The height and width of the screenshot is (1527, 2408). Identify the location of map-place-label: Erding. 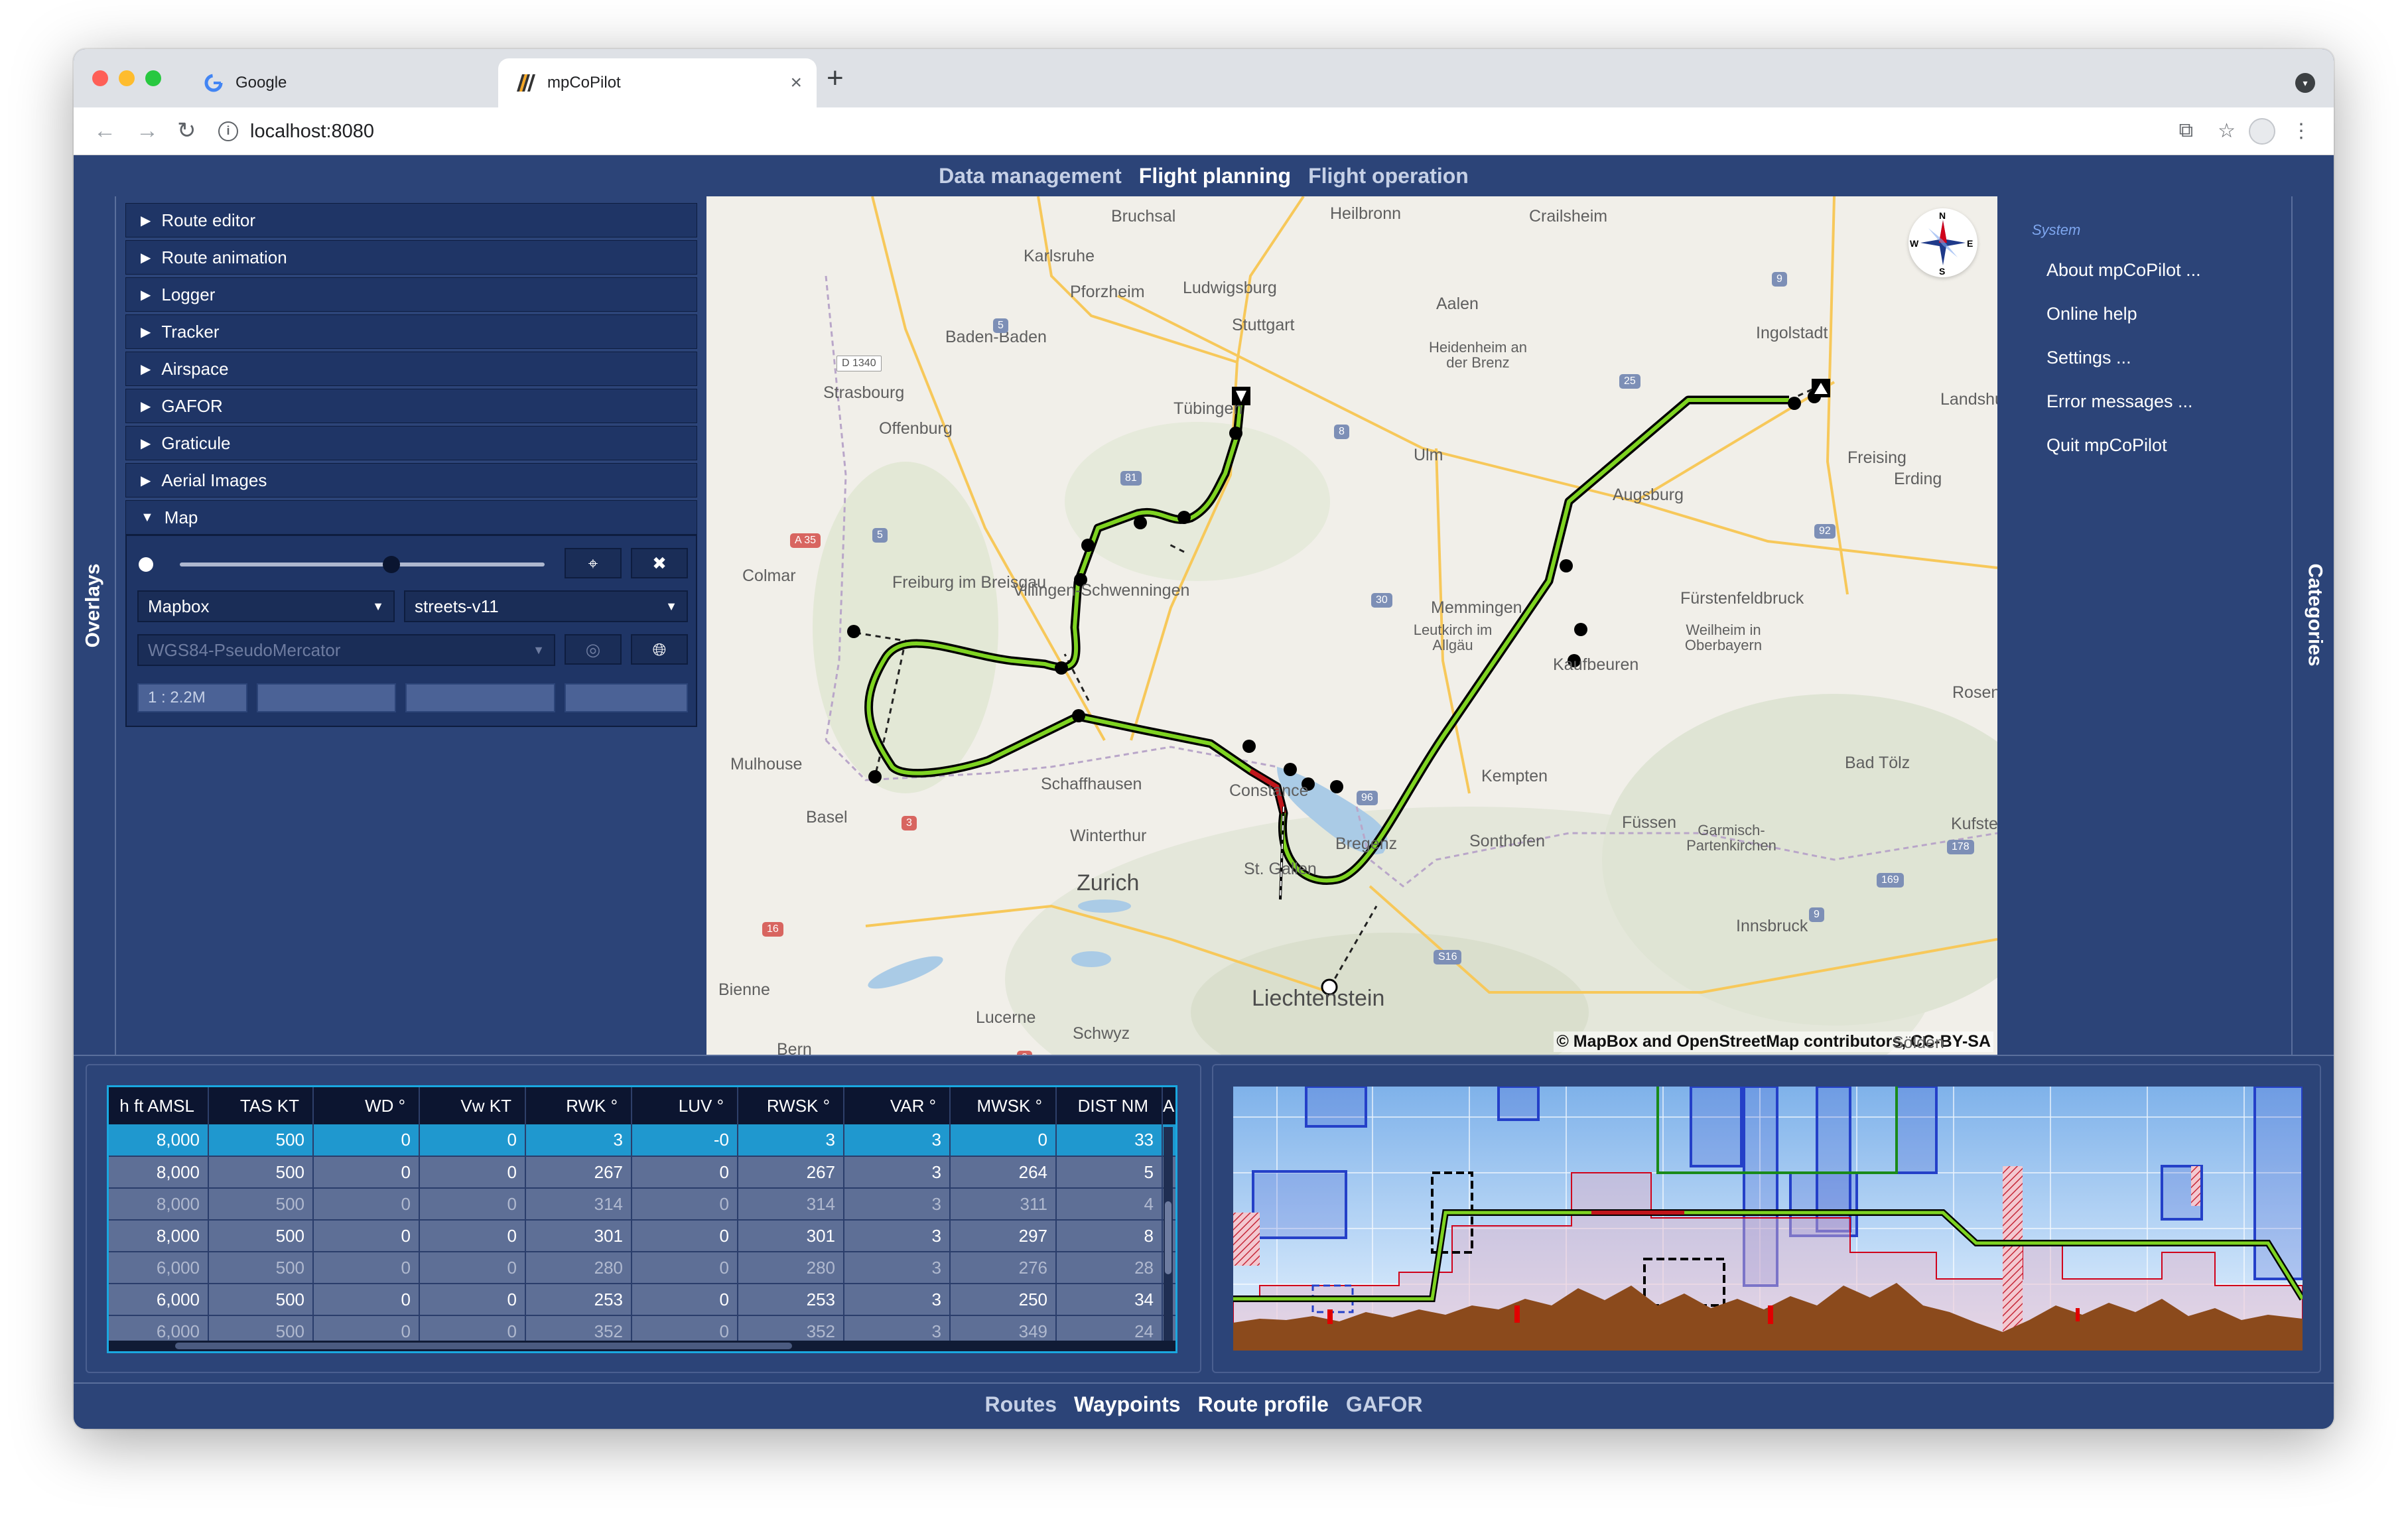
(1918, 479).